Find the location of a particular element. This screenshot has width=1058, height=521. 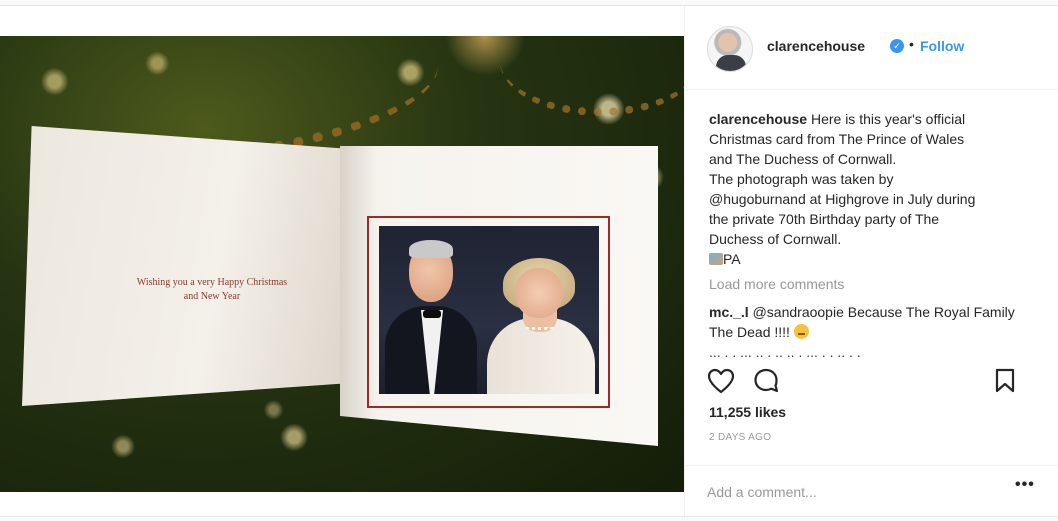

photo-credit: PA is located at coordinates (874, 259).